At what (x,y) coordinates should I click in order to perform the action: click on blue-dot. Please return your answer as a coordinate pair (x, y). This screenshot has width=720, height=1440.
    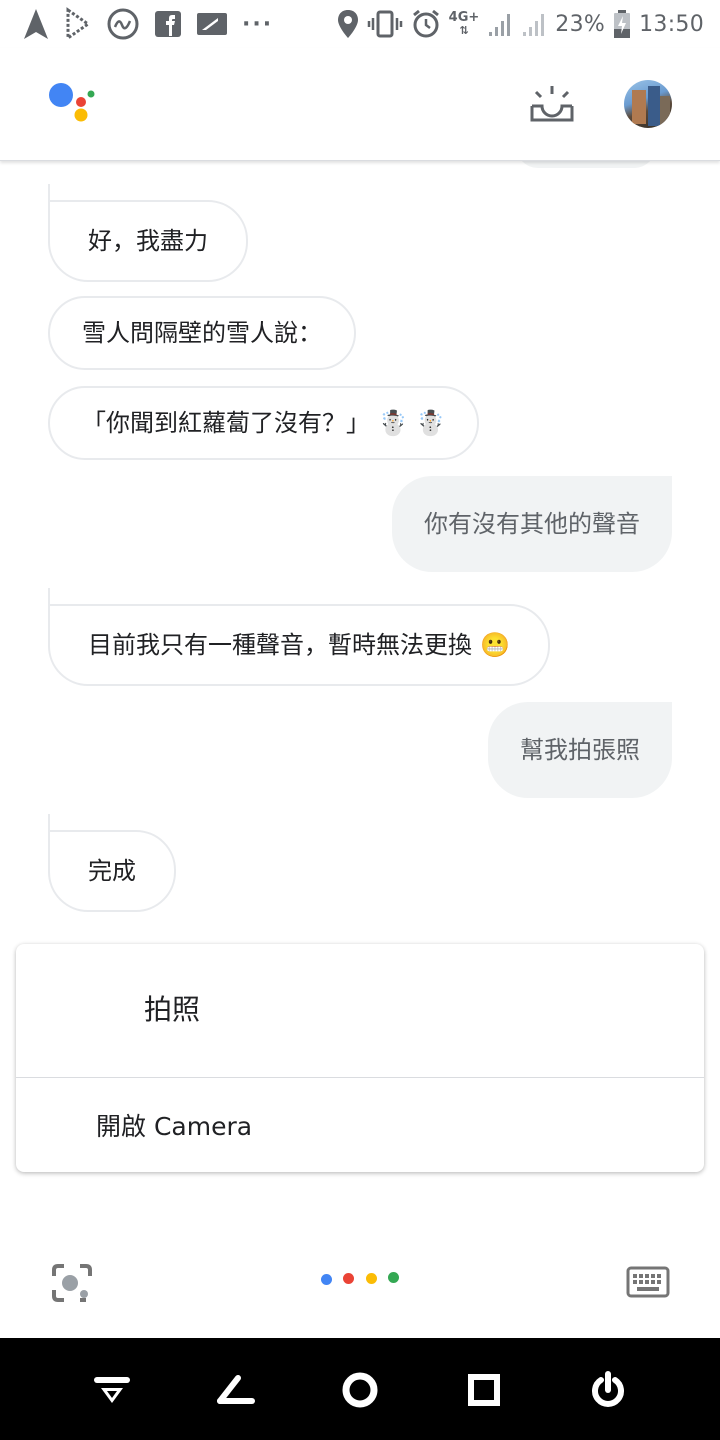
    Looking at the image, I should click on (326, 1279).